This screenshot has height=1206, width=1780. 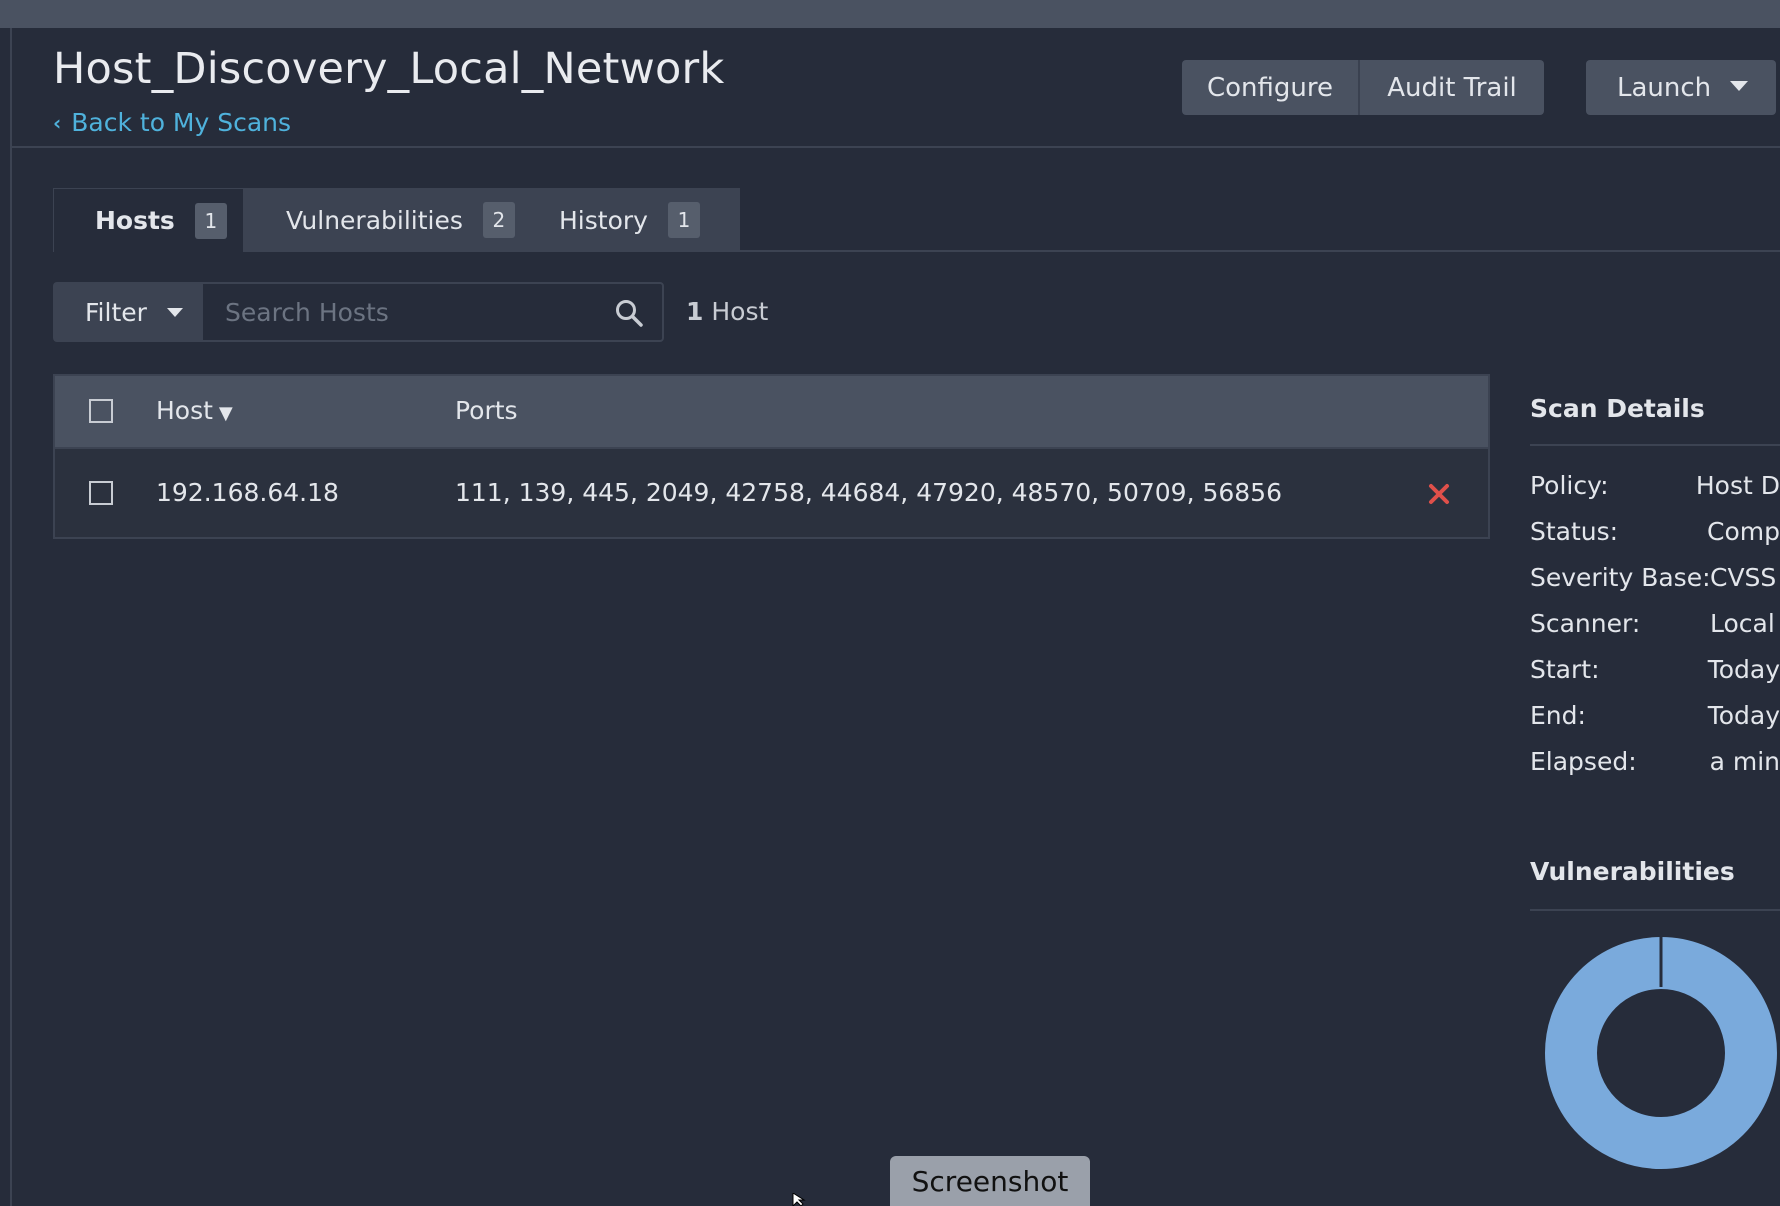 What do you see at coordinates (1743, 531) in the screenshot?
I see `detail-value: Comp` at bounding box center [1743, 531].